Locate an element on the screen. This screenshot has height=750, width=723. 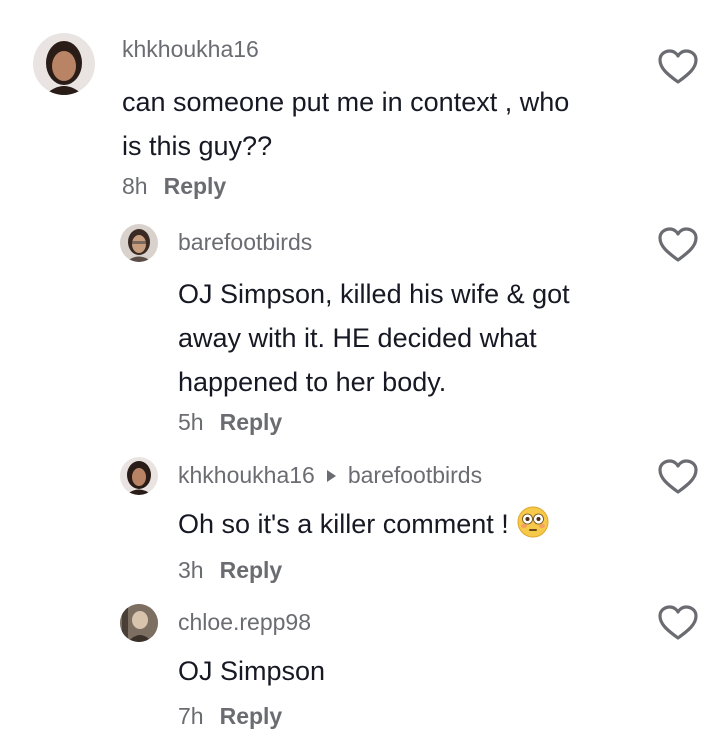
comment-username: barefootbirds is located at coordinates (245, 242).